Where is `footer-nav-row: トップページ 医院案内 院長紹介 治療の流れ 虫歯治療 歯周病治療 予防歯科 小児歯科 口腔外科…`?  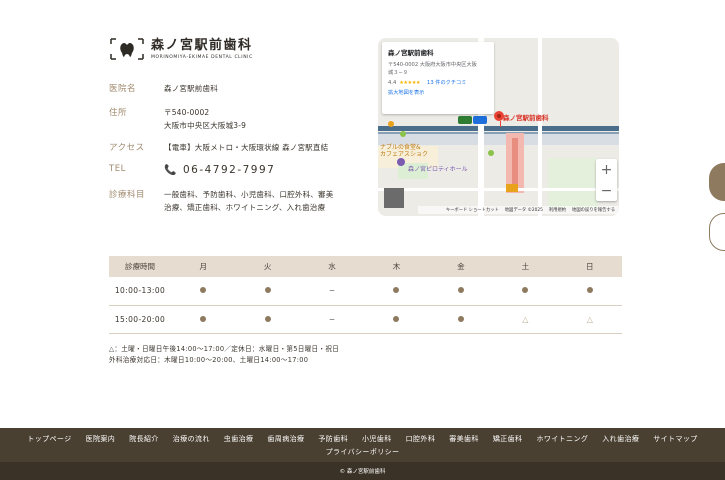
footer-nav-row: トップページ 医院案内 院長紹介 治療の流れ 虫歯治療 歯周病治療 予防歯科 小児歯科 口腔外科… is located at coordinates (362, 436).